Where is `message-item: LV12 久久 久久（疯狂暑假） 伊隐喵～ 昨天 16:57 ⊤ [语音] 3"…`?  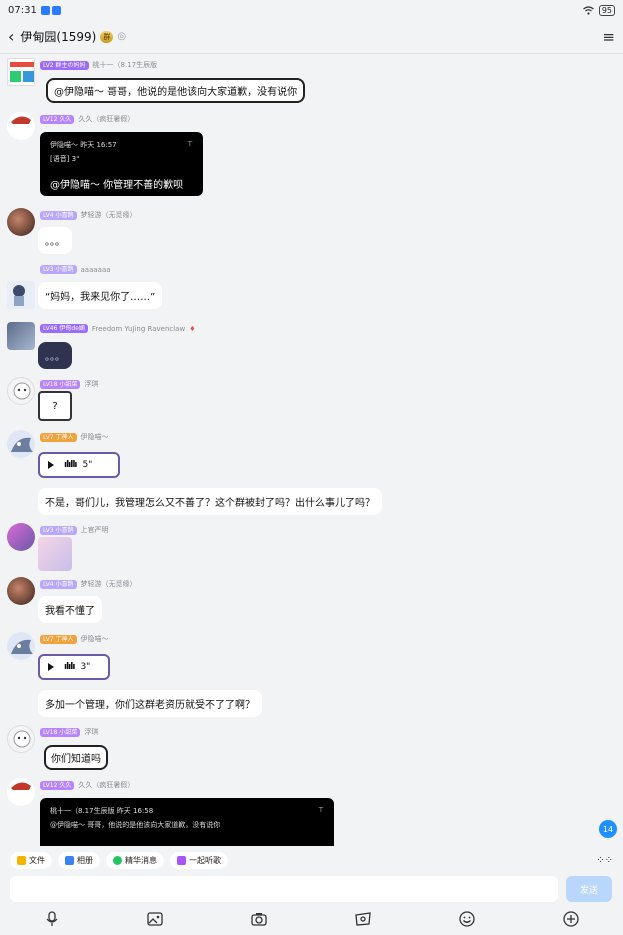 message-item: LV12 久久 久久（疯狂暑假） 伊隐喵～ 昨天 16:57 ⊤ [语音] 3"… is located at coordinates (311, 156).